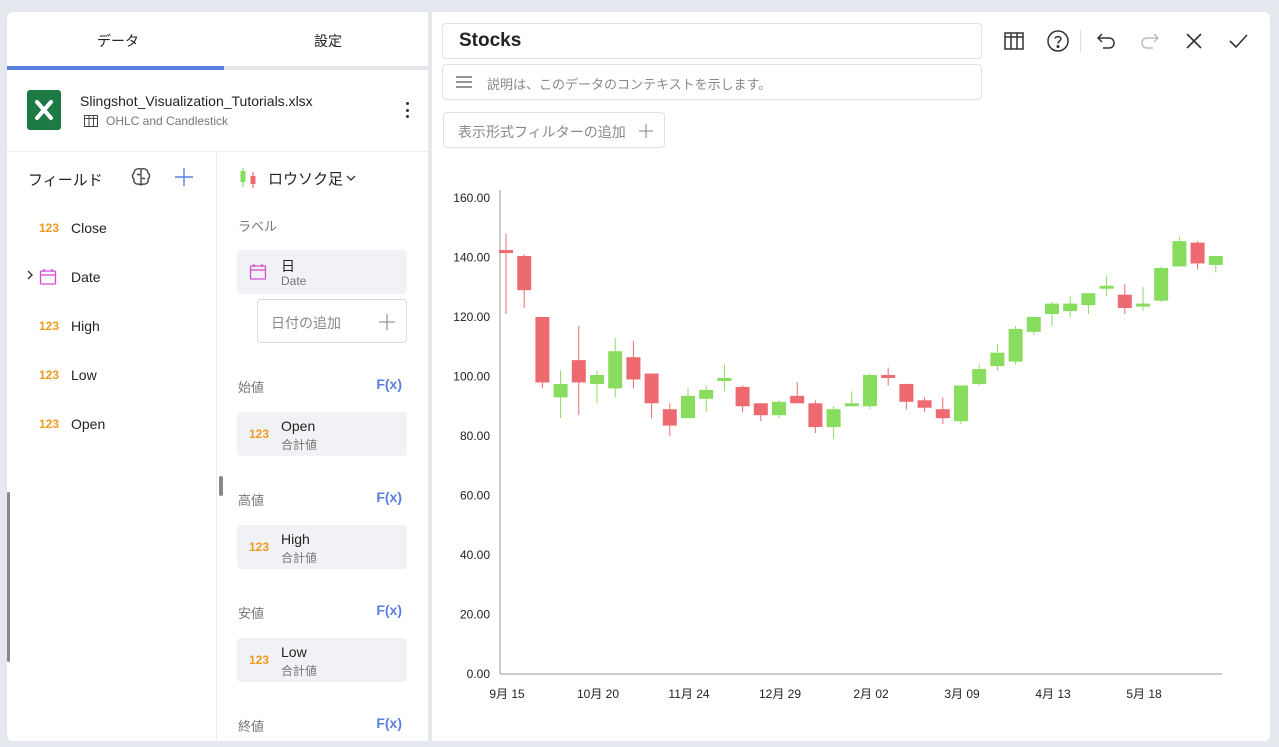 Image resolution: width=1279 pixels, height=747 pixels. I want to click on add-date-button: 日付の追加, so click(332, 321).